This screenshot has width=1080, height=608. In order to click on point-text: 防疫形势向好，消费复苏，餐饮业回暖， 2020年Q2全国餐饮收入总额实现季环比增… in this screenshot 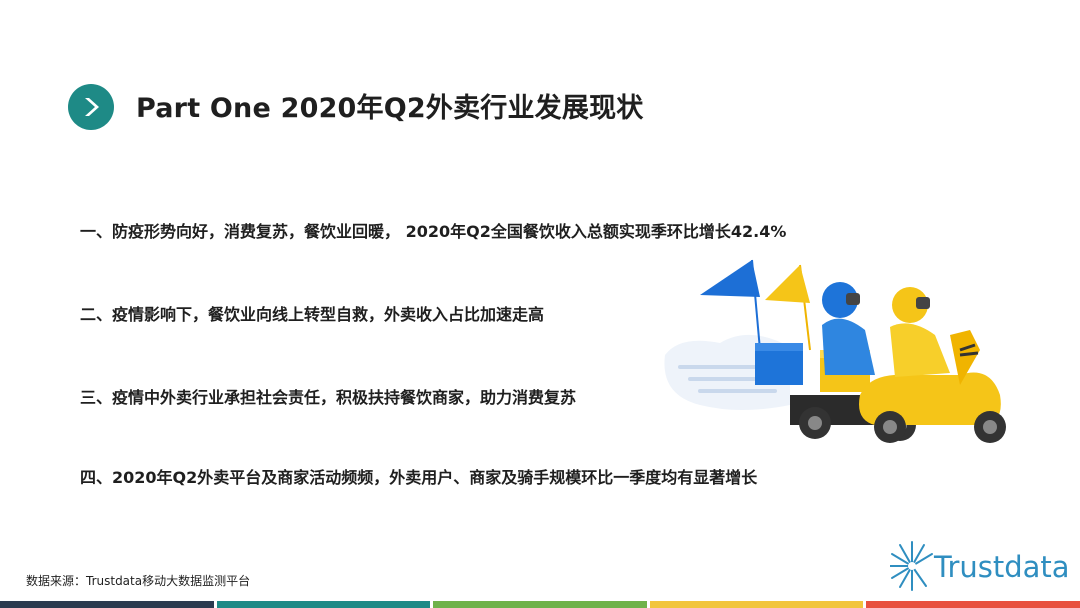, I will do `click(449, 231)`.